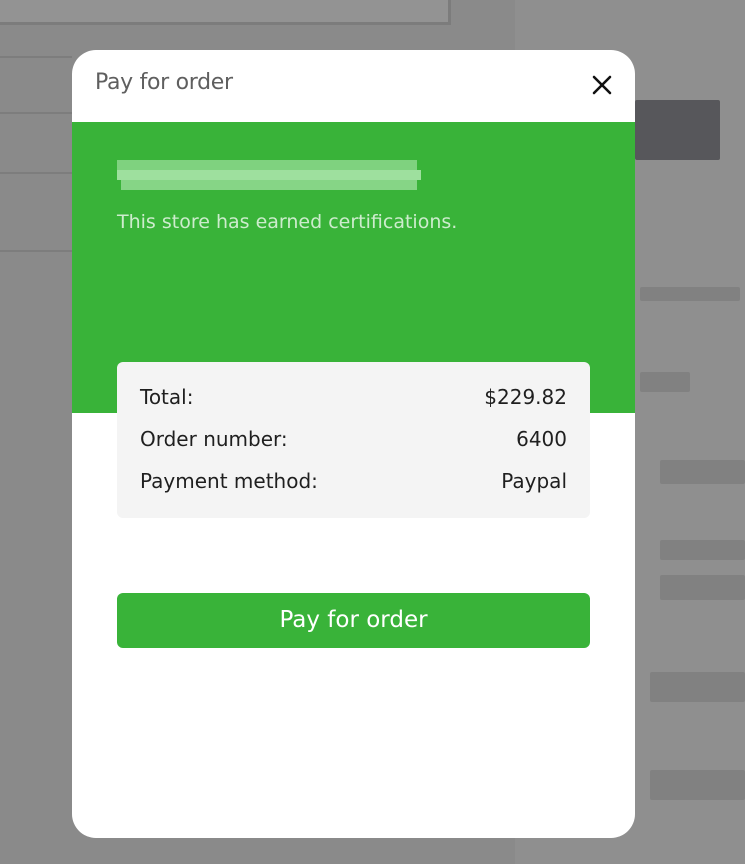 The width and height of the screenshot is (745, 864). Describe the element at coordinates (214, 439) in the screenshot. I see `order-number-label: Order number:` at that location.